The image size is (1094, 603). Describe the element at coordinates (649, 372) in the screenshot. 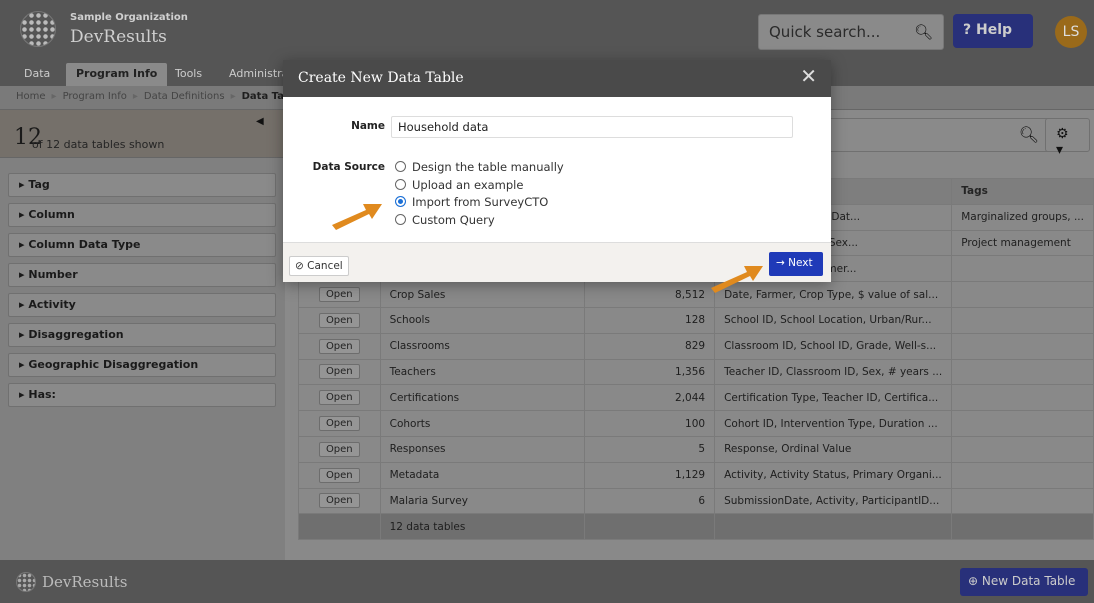

I see `count-cell: 1,356` at that location.